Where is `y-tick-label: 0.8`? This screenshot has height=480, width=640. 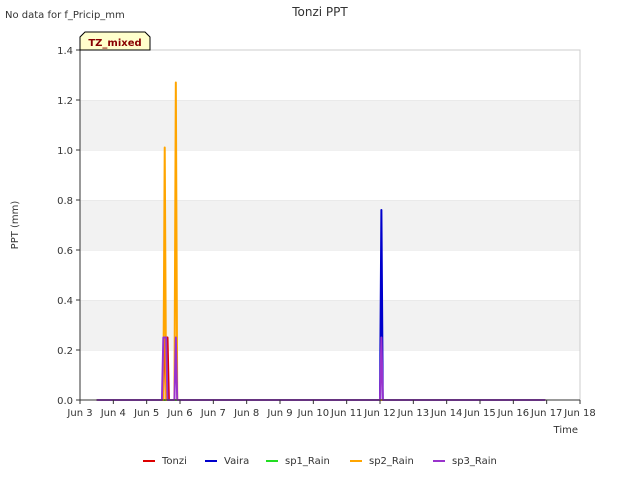 y-tick-label: 0.8 is located at coordinates (65, 201).